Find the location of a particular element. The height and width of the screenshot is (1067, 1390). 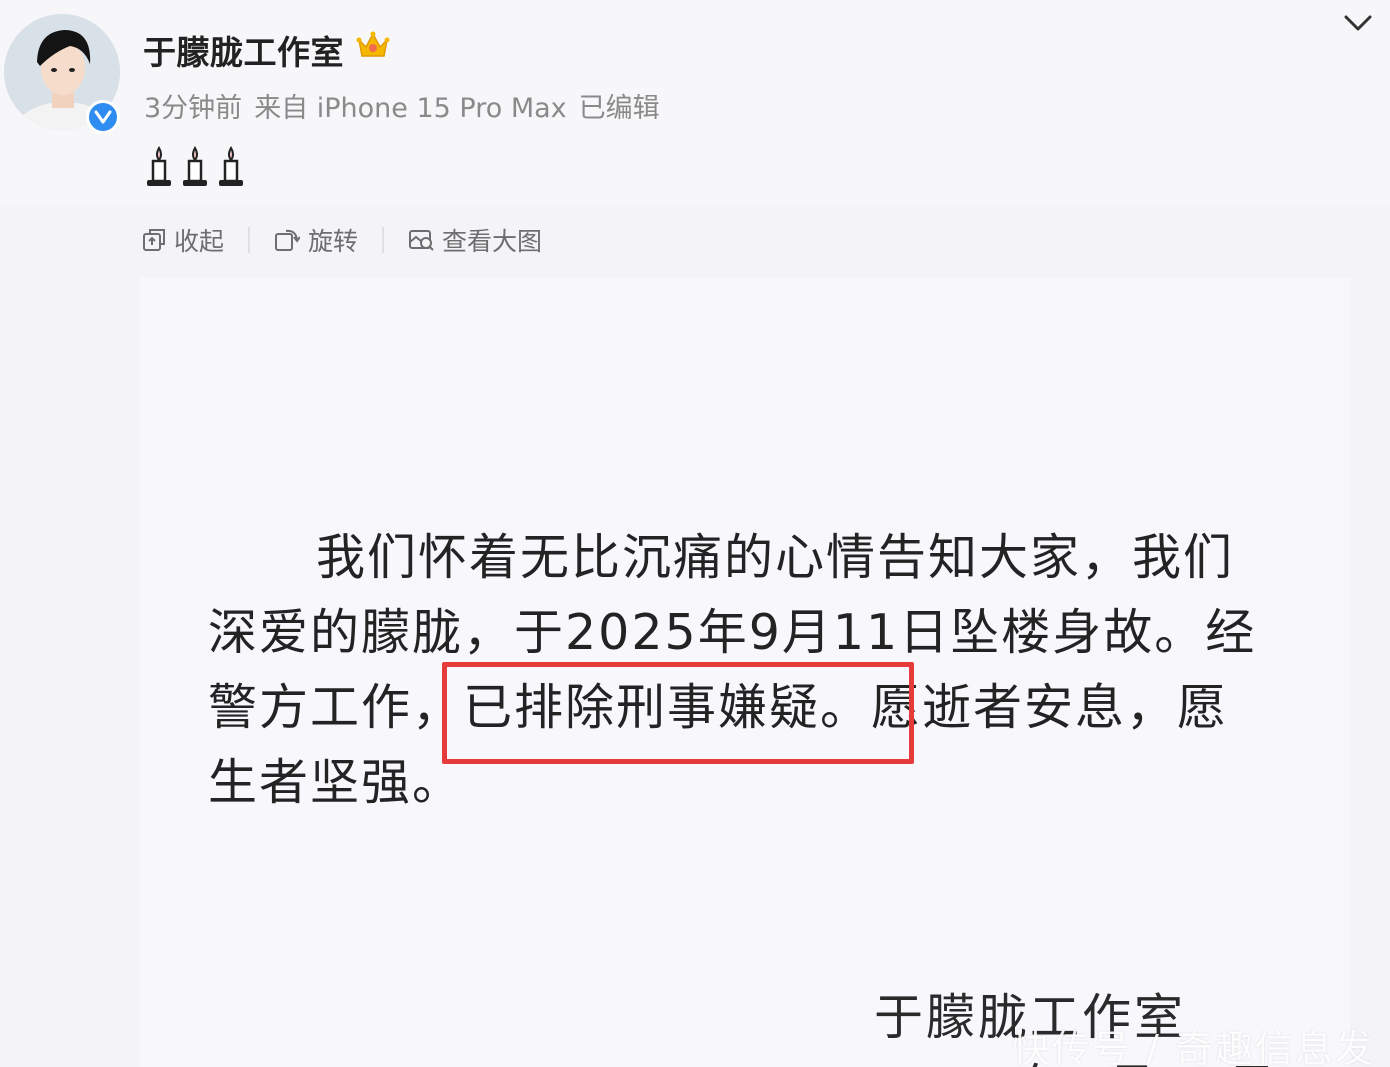

collapse-button: 收起 is located at coordinates (183, 240).